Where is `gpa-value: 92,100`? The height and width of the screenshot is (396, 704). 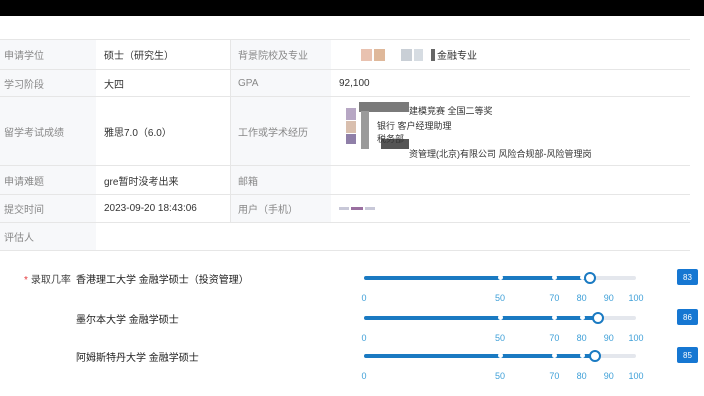
gpa-value: 92,100 is located at coordinates (510, 83).